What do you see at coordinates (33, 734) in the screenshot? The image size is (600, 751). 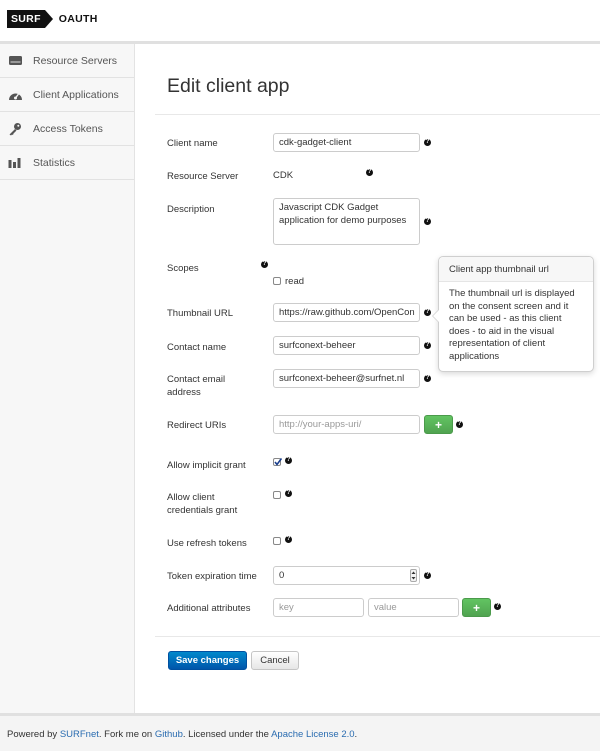 I see `footer-text: Powered by` at bounding box center [33, 734].